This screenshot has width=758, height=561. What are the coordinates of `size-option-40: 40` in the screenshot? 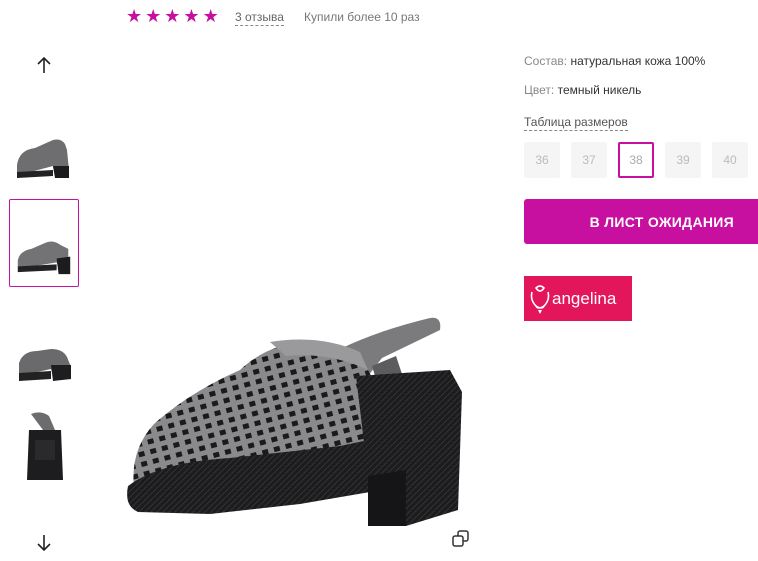 It's located at (730, 160).